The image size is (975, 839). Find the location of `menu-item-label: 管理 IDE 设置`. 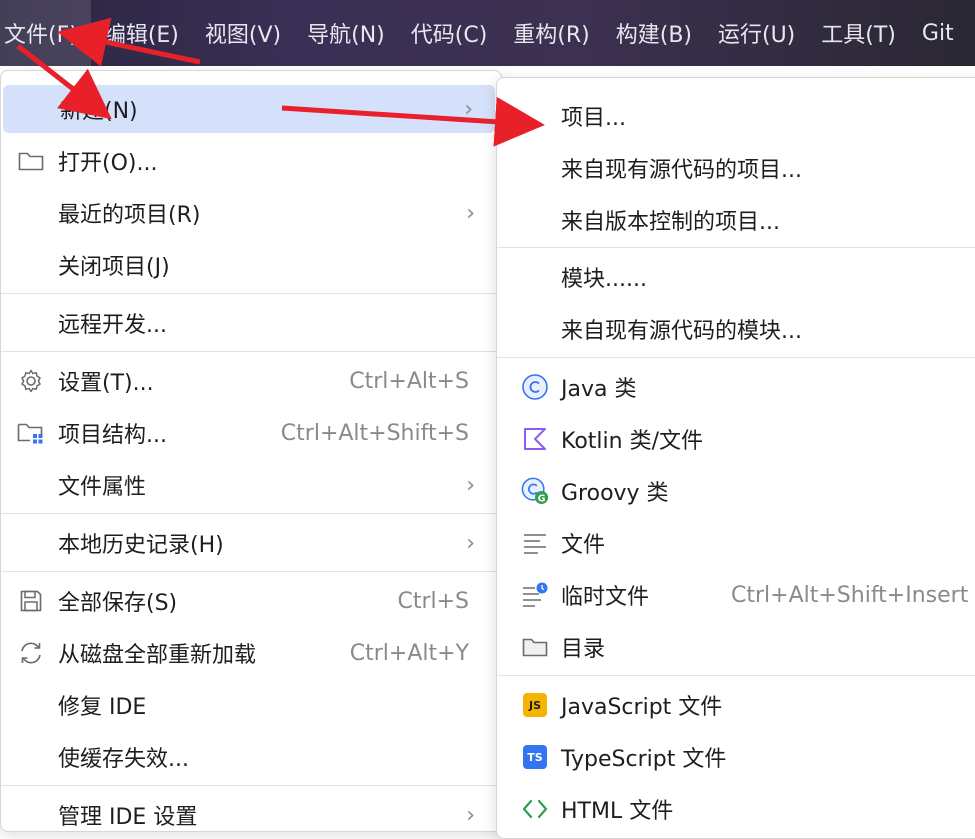

menu-item-label: 管理 IDE 设置 is located at coordinates (128, 817).